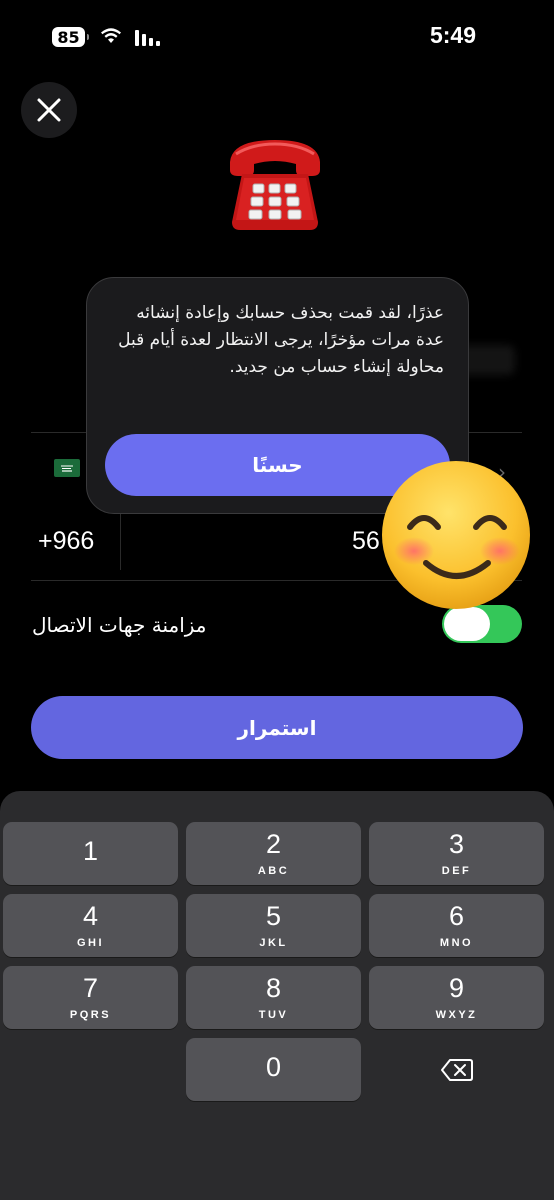  Describe the element at coordinates (90, 1015) in the screenshot. I see `key-letters: PQRS` at that location.